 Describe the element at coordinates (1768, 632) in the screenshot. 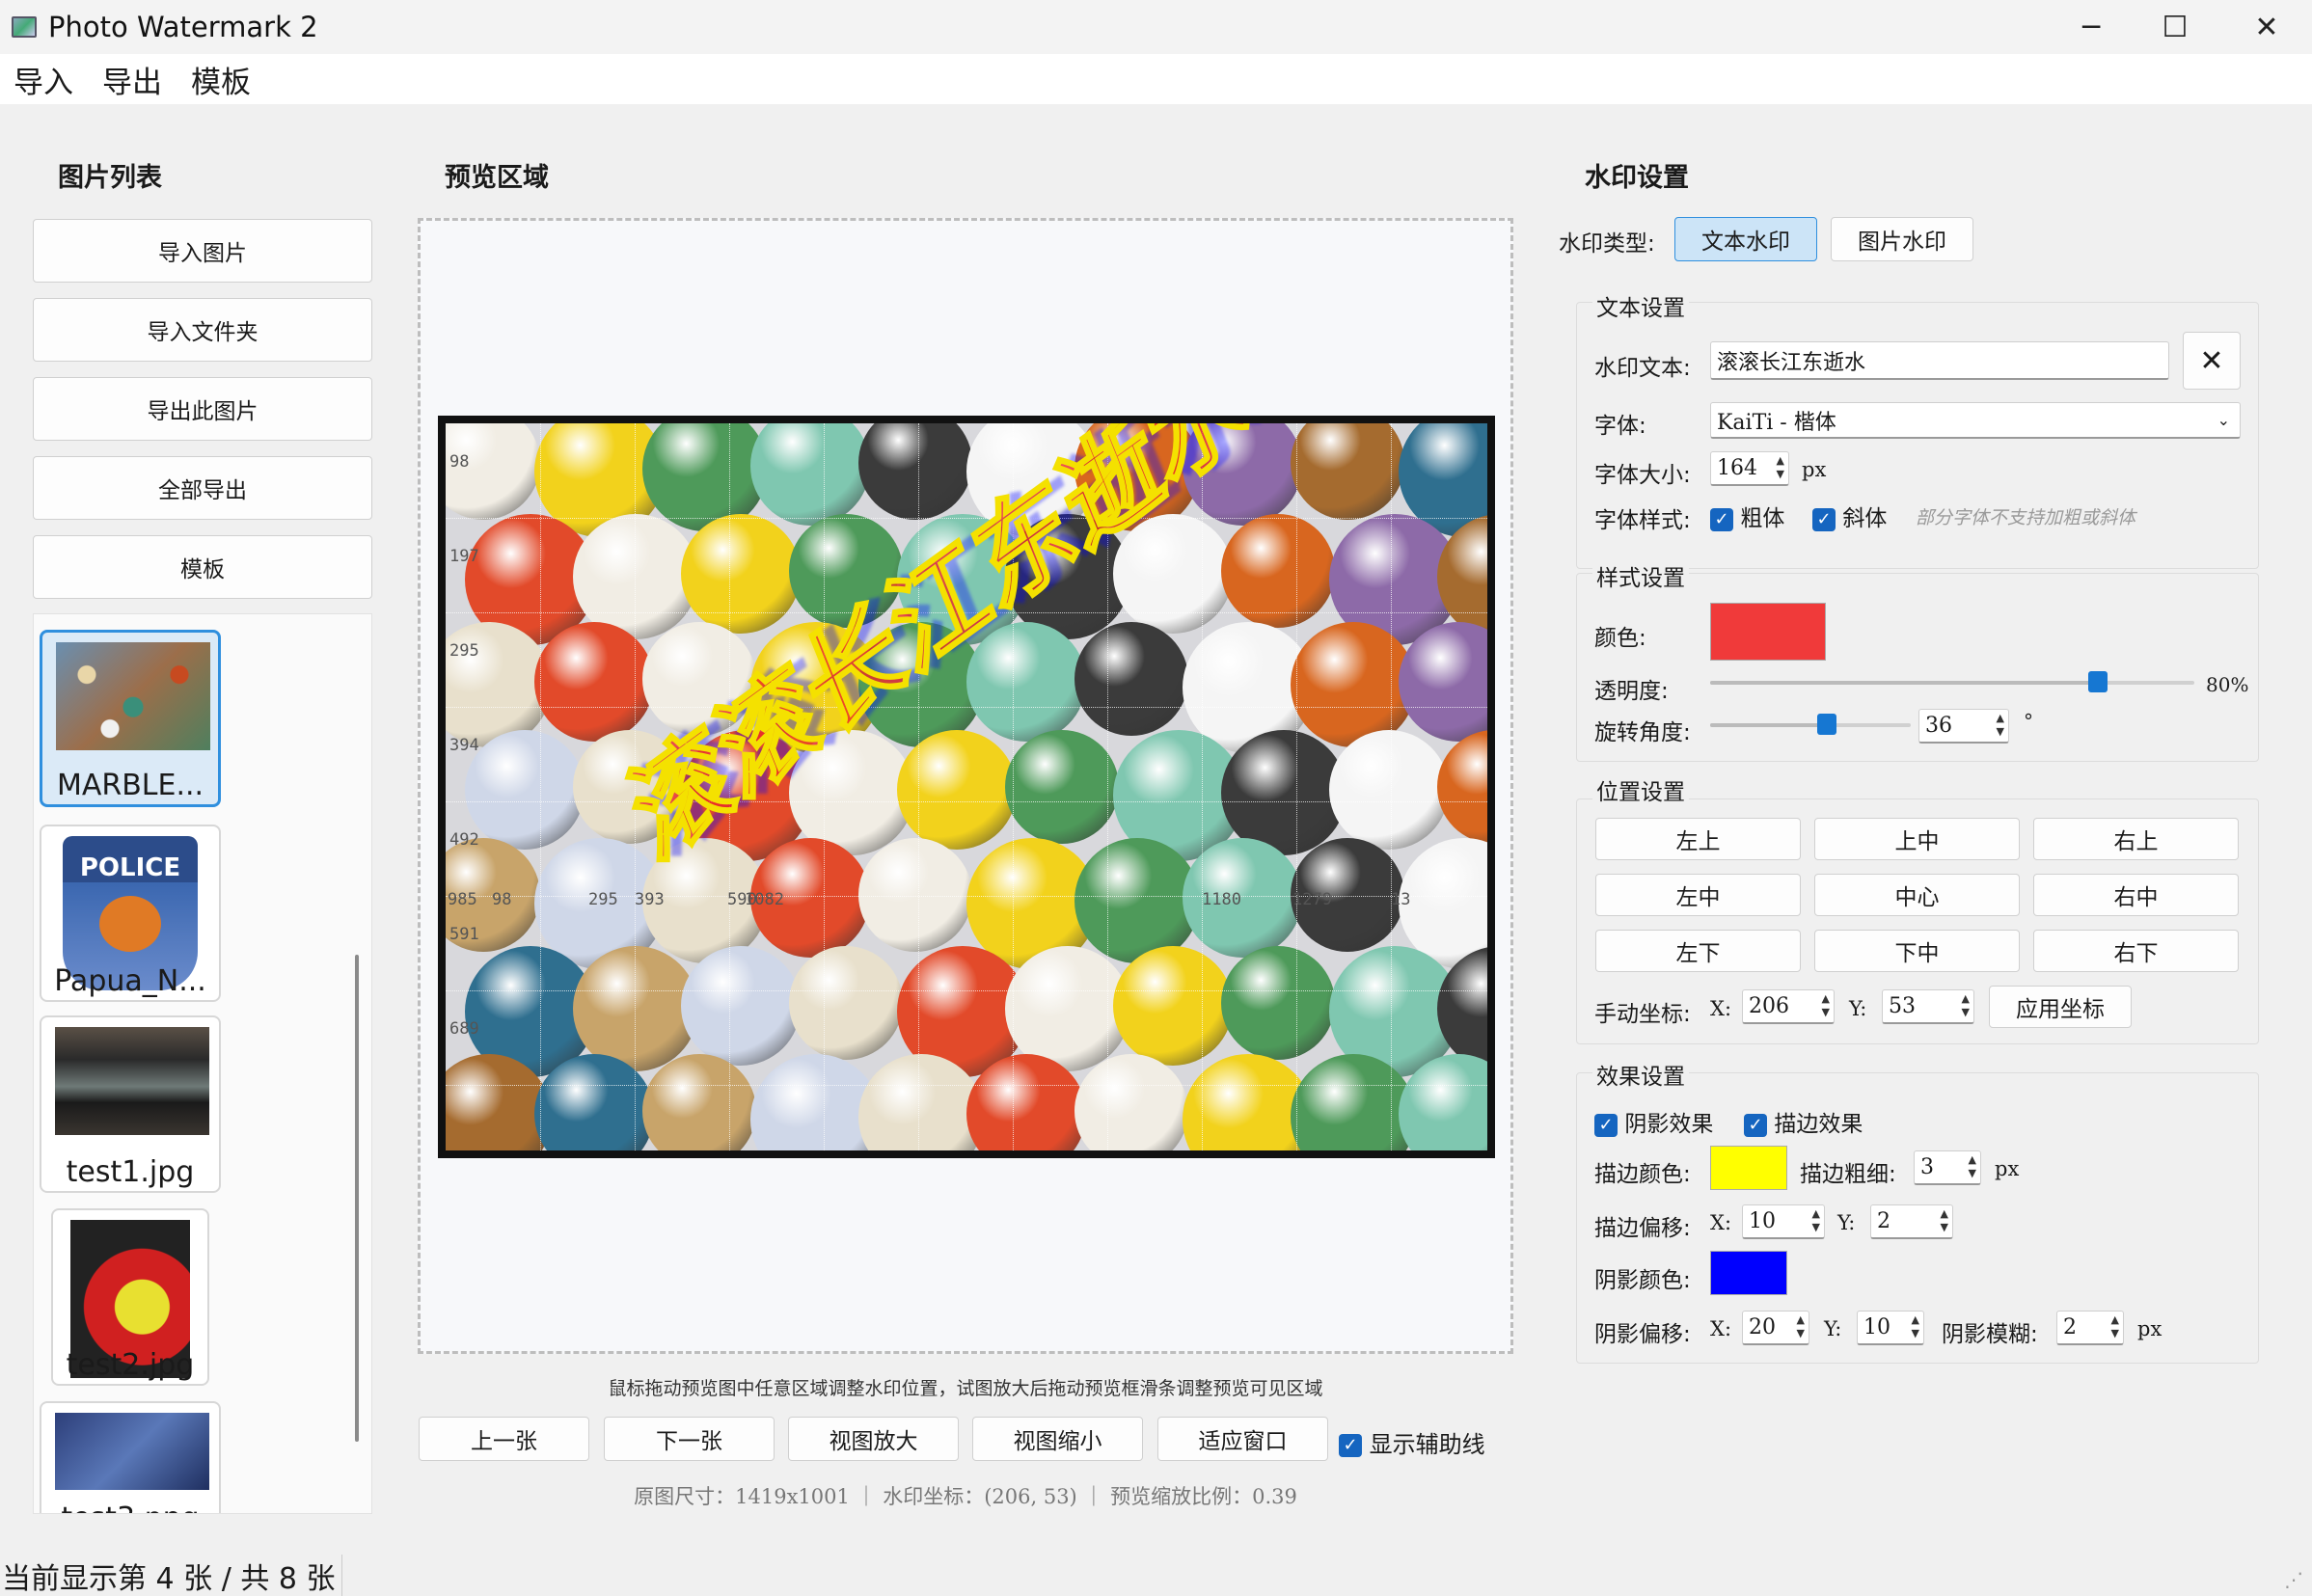

I see `color-swatch` at that location.